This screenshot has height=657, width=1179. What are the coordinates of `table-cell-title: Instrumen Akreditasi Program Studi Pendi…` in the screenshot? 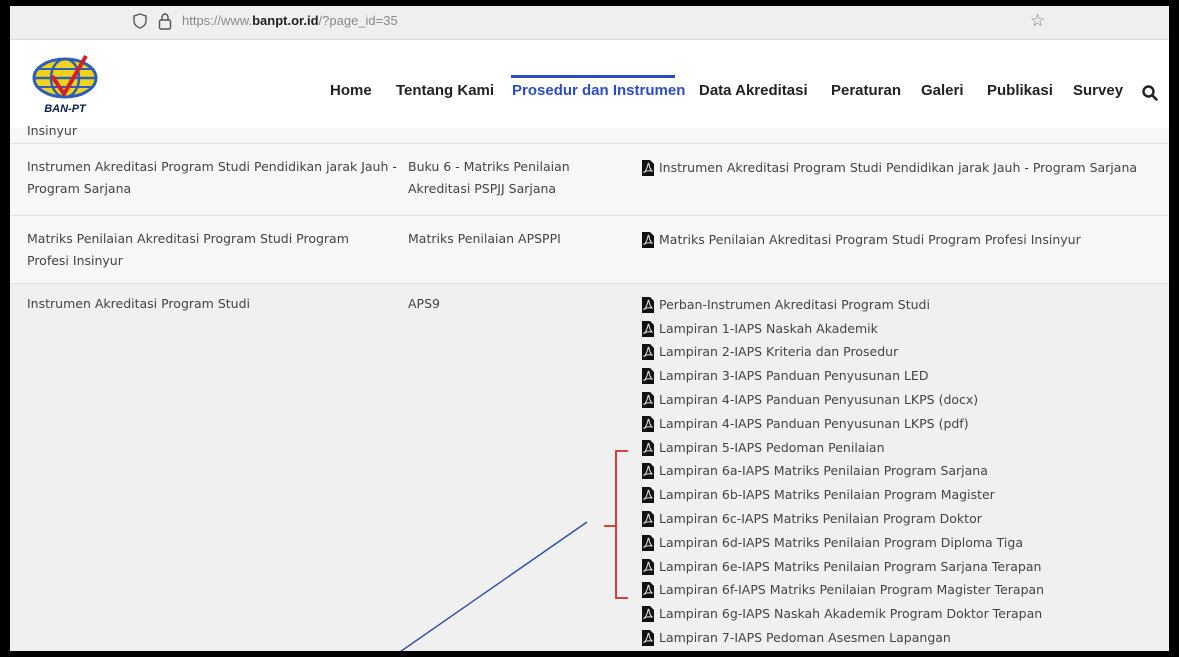 It's located at (212, 177).